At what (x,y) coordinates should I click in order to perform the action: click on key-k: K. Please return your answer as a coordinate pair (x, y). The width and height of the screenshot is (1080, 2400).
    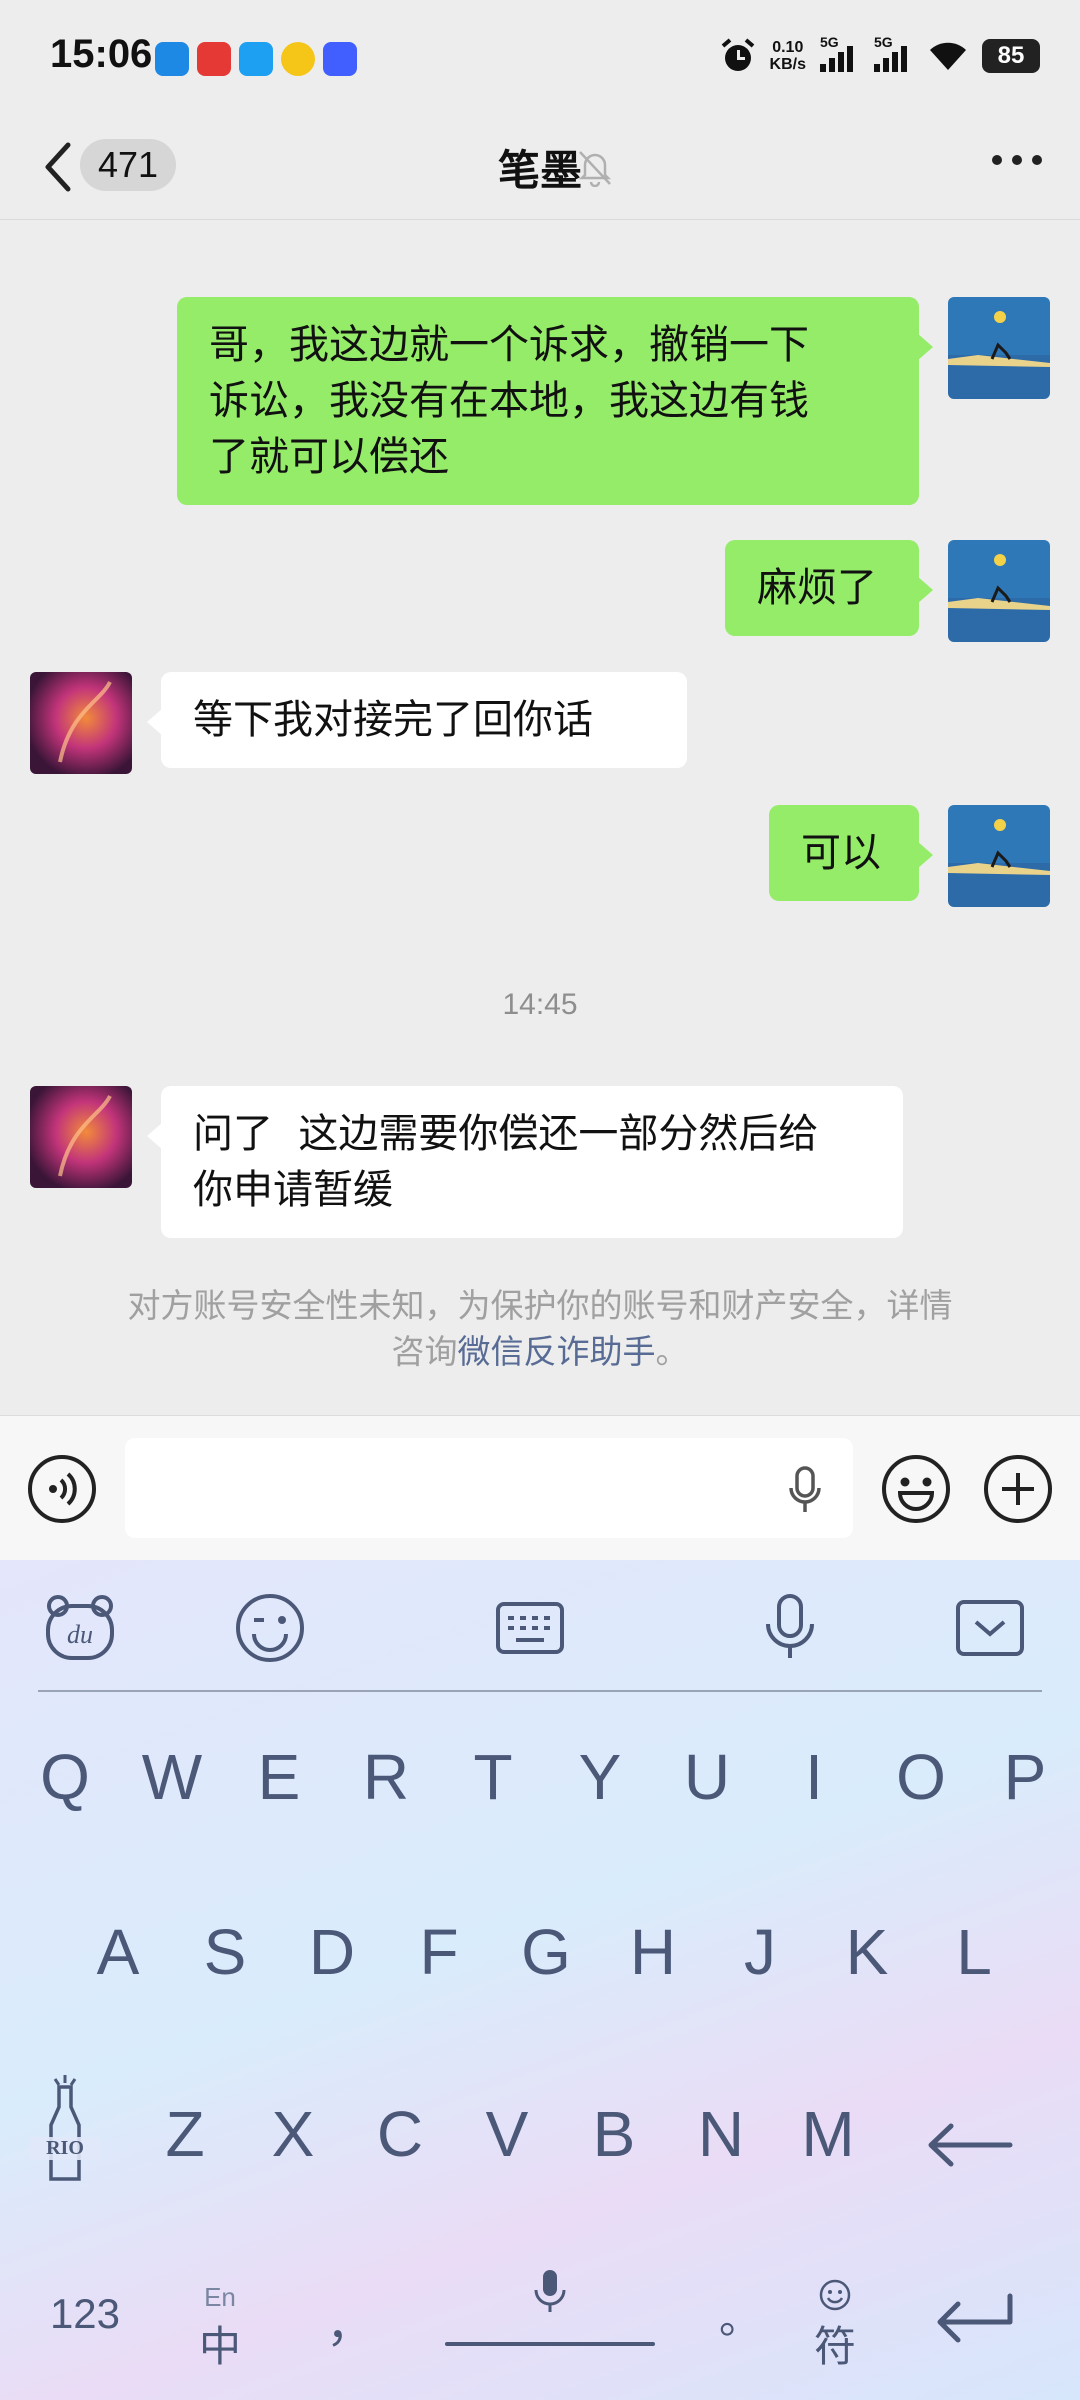
    Looking at the image, I should click on (867, 1952).